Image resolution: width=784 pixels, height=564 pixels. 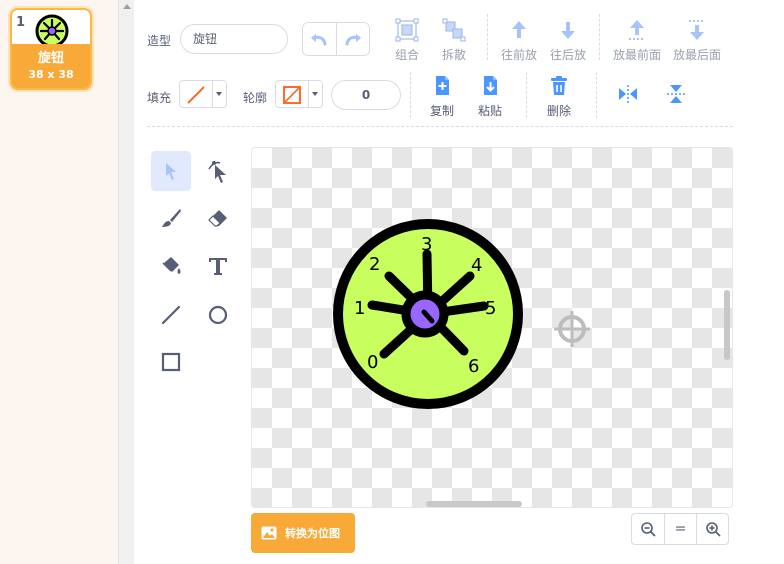 What do you see at coordinates (159, 41) in the screenshot?
I see `costume-label: 造型` at bounding box center [159, 41].